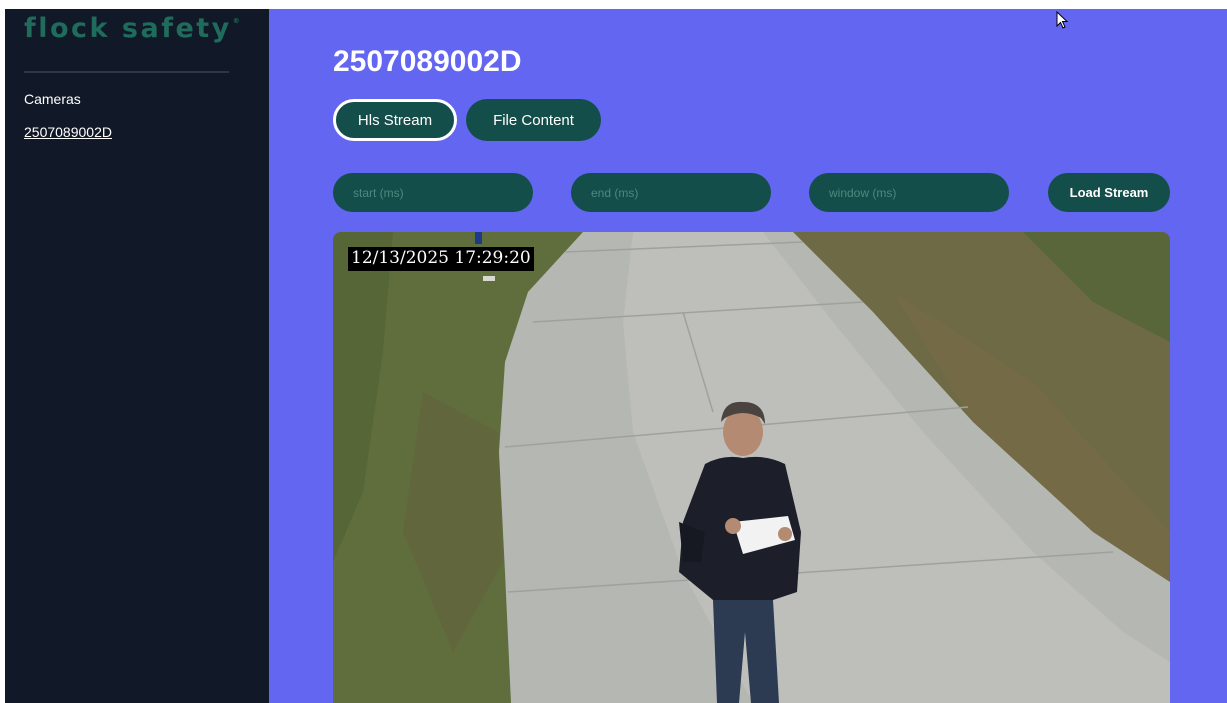 This screenshot has width=1227, height=703. I want to click on mouse-pointer-icon, so click(1062, 20).